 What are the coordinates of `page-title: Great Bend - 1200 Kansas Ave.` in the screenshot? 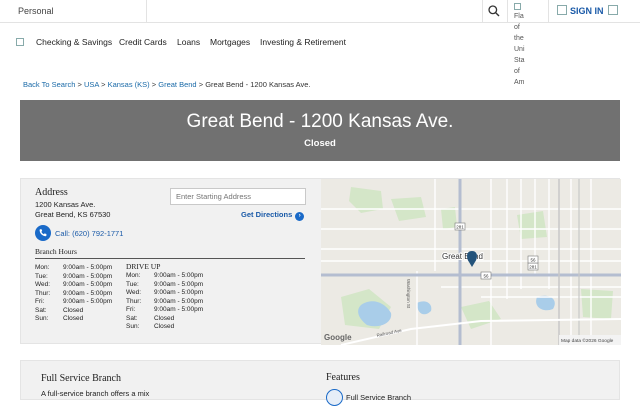 It's located at (320, 121).